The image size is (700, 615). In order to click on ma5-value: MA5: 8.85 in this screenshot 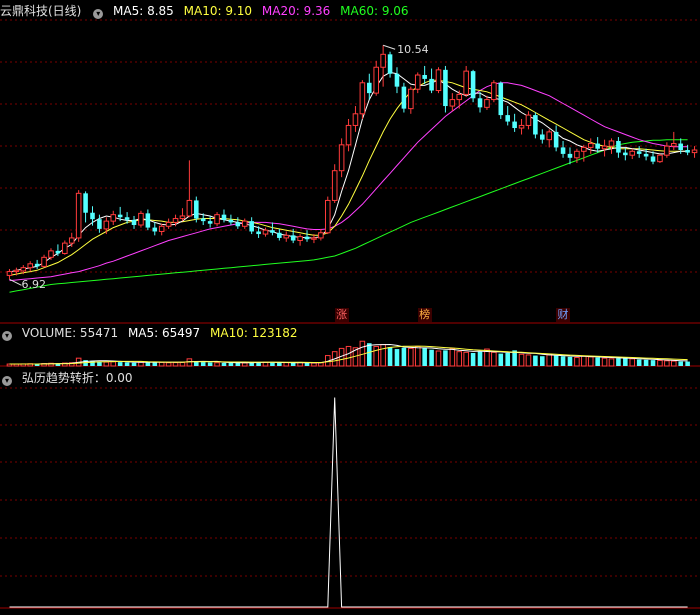, I will do `click(143, 11)`.